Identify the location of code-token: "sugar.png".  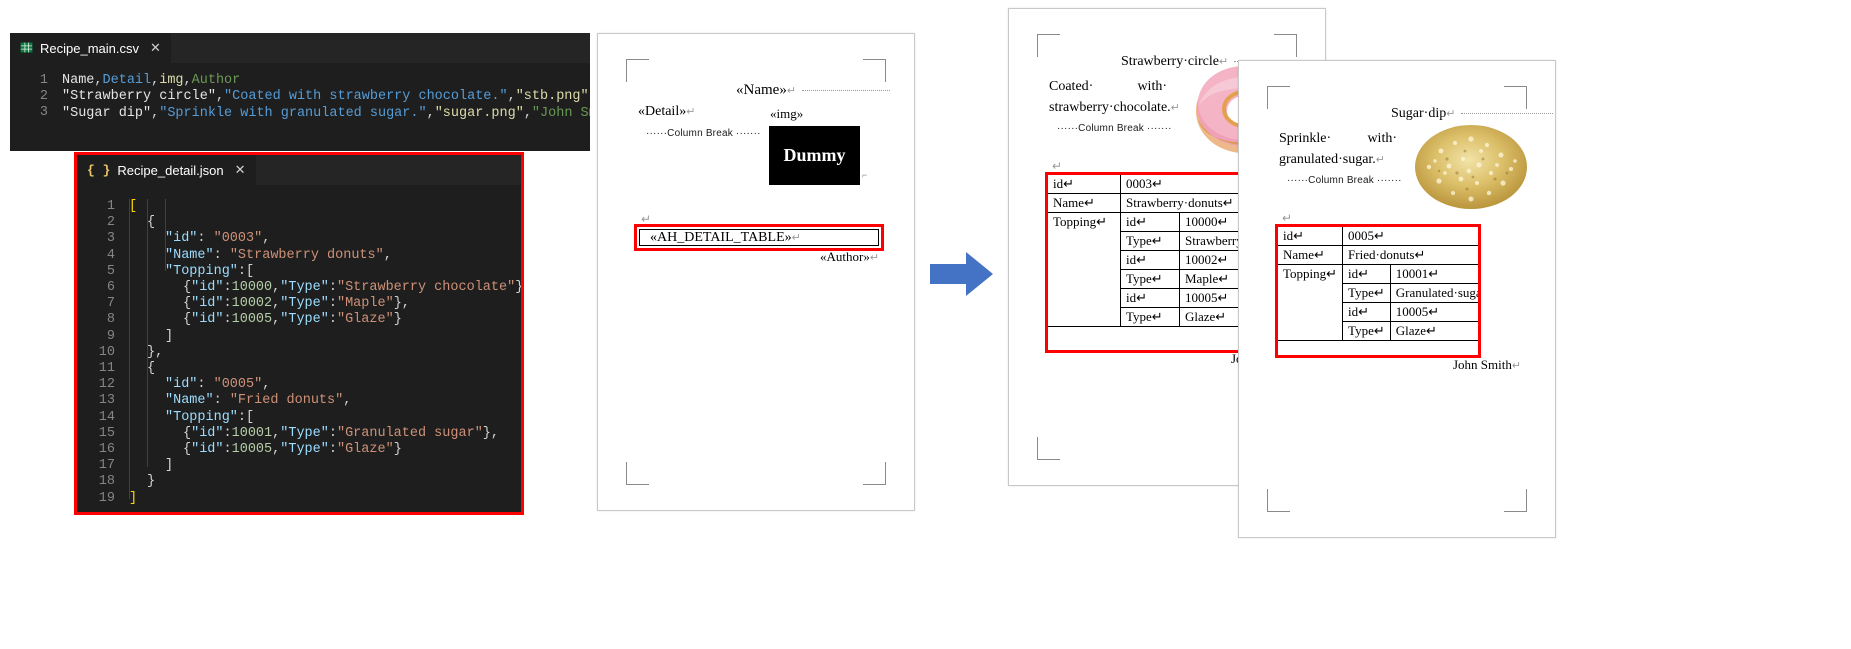
(479, 114).